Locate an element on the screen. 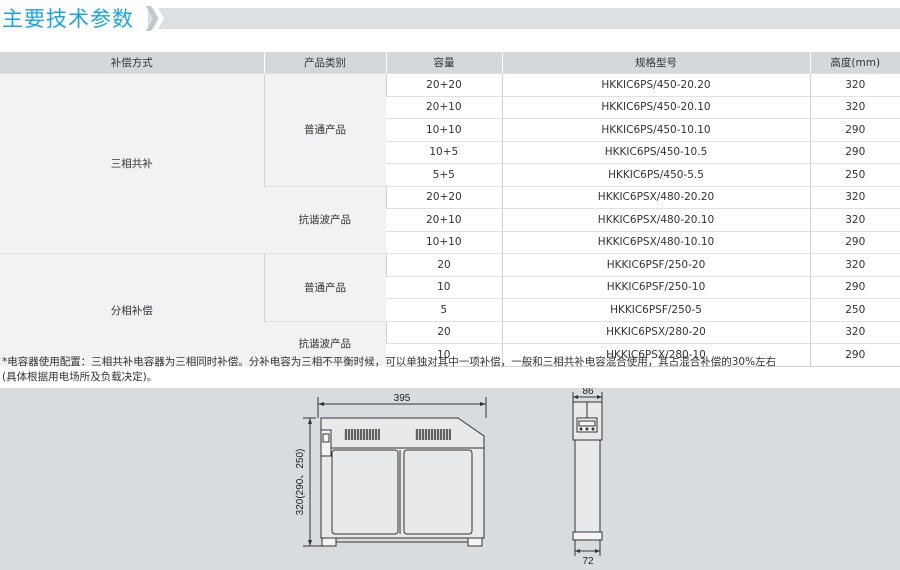 The width and height of the screenshot is (900, 570). table-header-row: 补偿方式 产品类别 容量 规格型号 高度(mm) is located at coordinates (450, 63).